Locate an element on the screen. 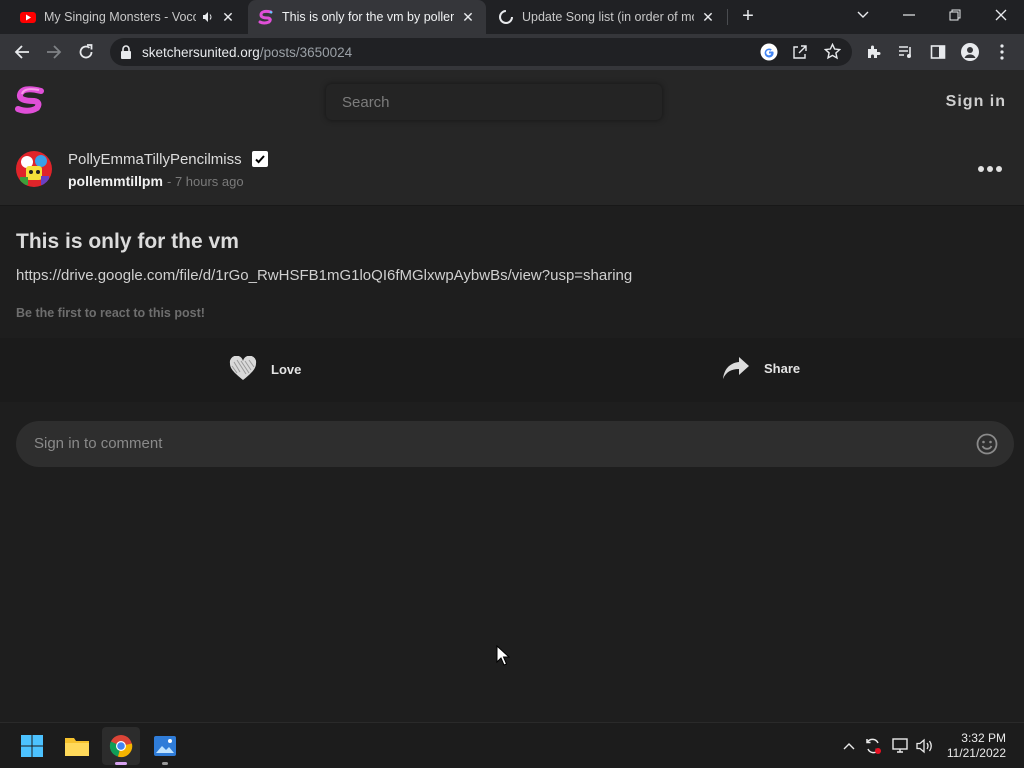 This screenshot has width=1024, height=768. tab-title: This is only for the vm by pollemmtillpm is located at coordinates (368, 17).